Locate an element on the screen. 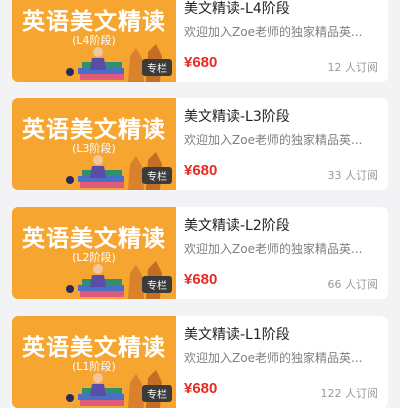 The image size is (400, 408). product-cover: 英语美文精读 (L2阶段) 专栏 is located at coordinates (94, 253).